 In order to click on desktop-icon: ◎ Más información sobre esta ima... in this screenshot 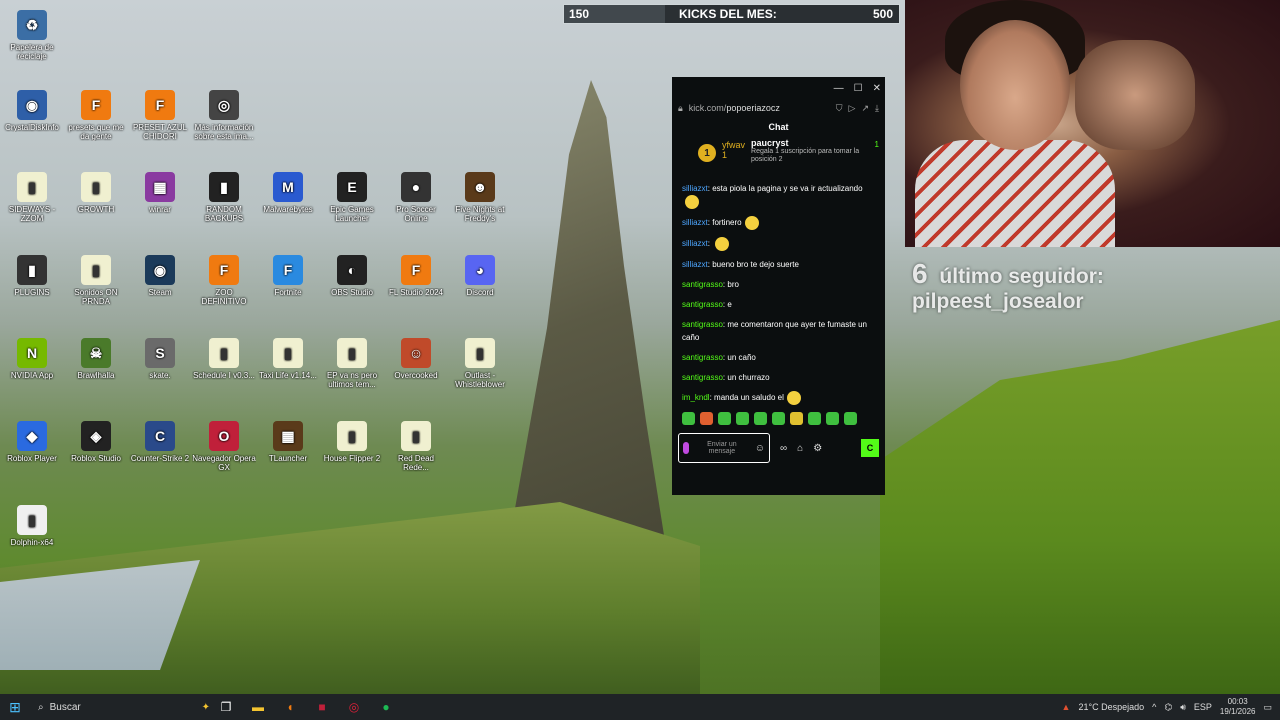, I will do `click(224, 115)`.